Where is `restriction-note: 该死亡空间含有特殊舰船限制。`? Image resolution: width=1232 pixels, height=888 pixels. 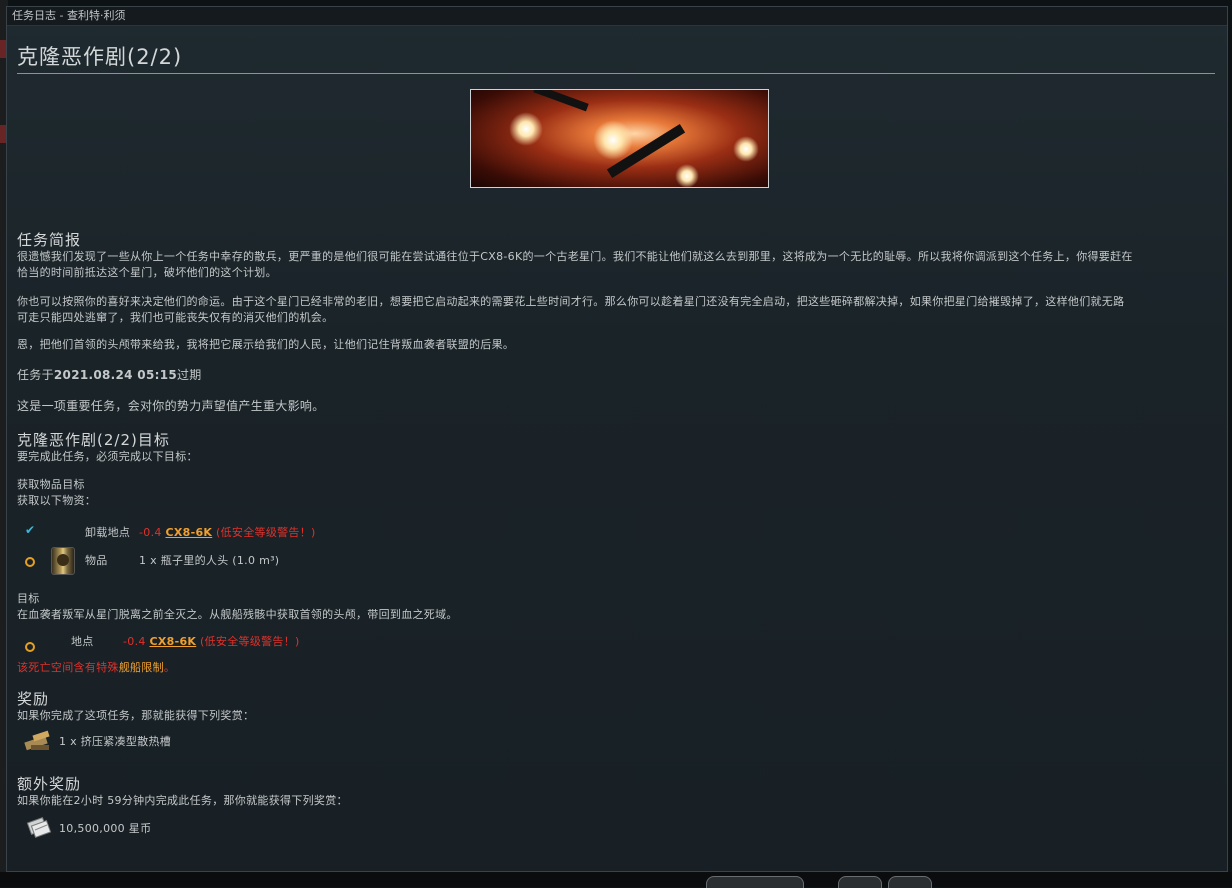
restriction-note: 该死亡空间含有特殊舰船限制。 is located at coordinates (96, 668).